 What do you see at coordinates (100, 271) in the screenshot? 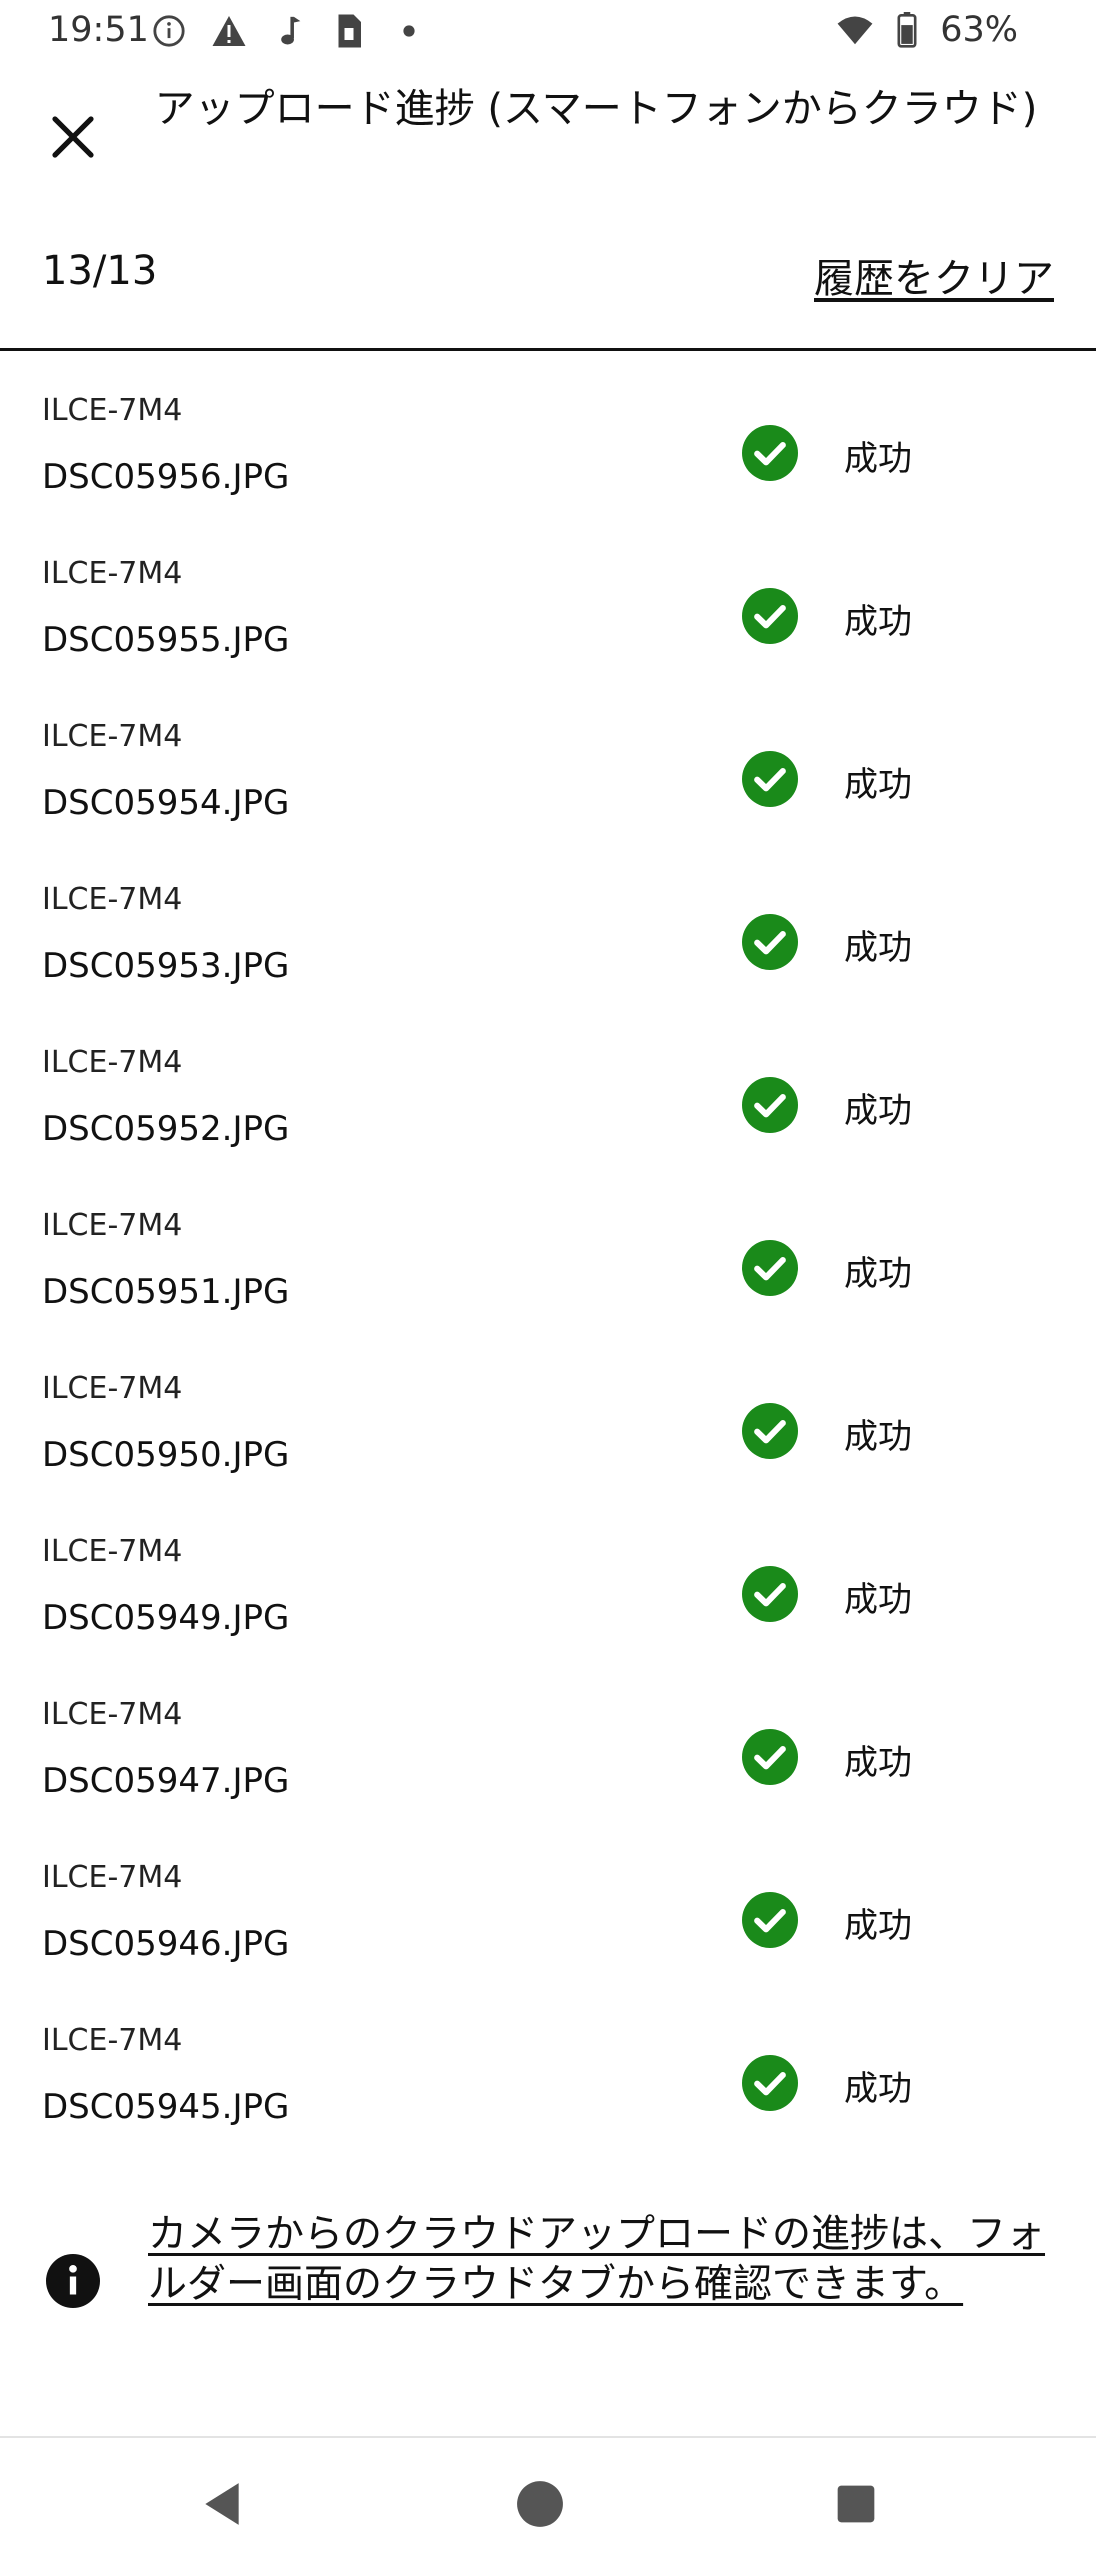
I see `upload-count: 13/13` at bounding box center [100, 271].